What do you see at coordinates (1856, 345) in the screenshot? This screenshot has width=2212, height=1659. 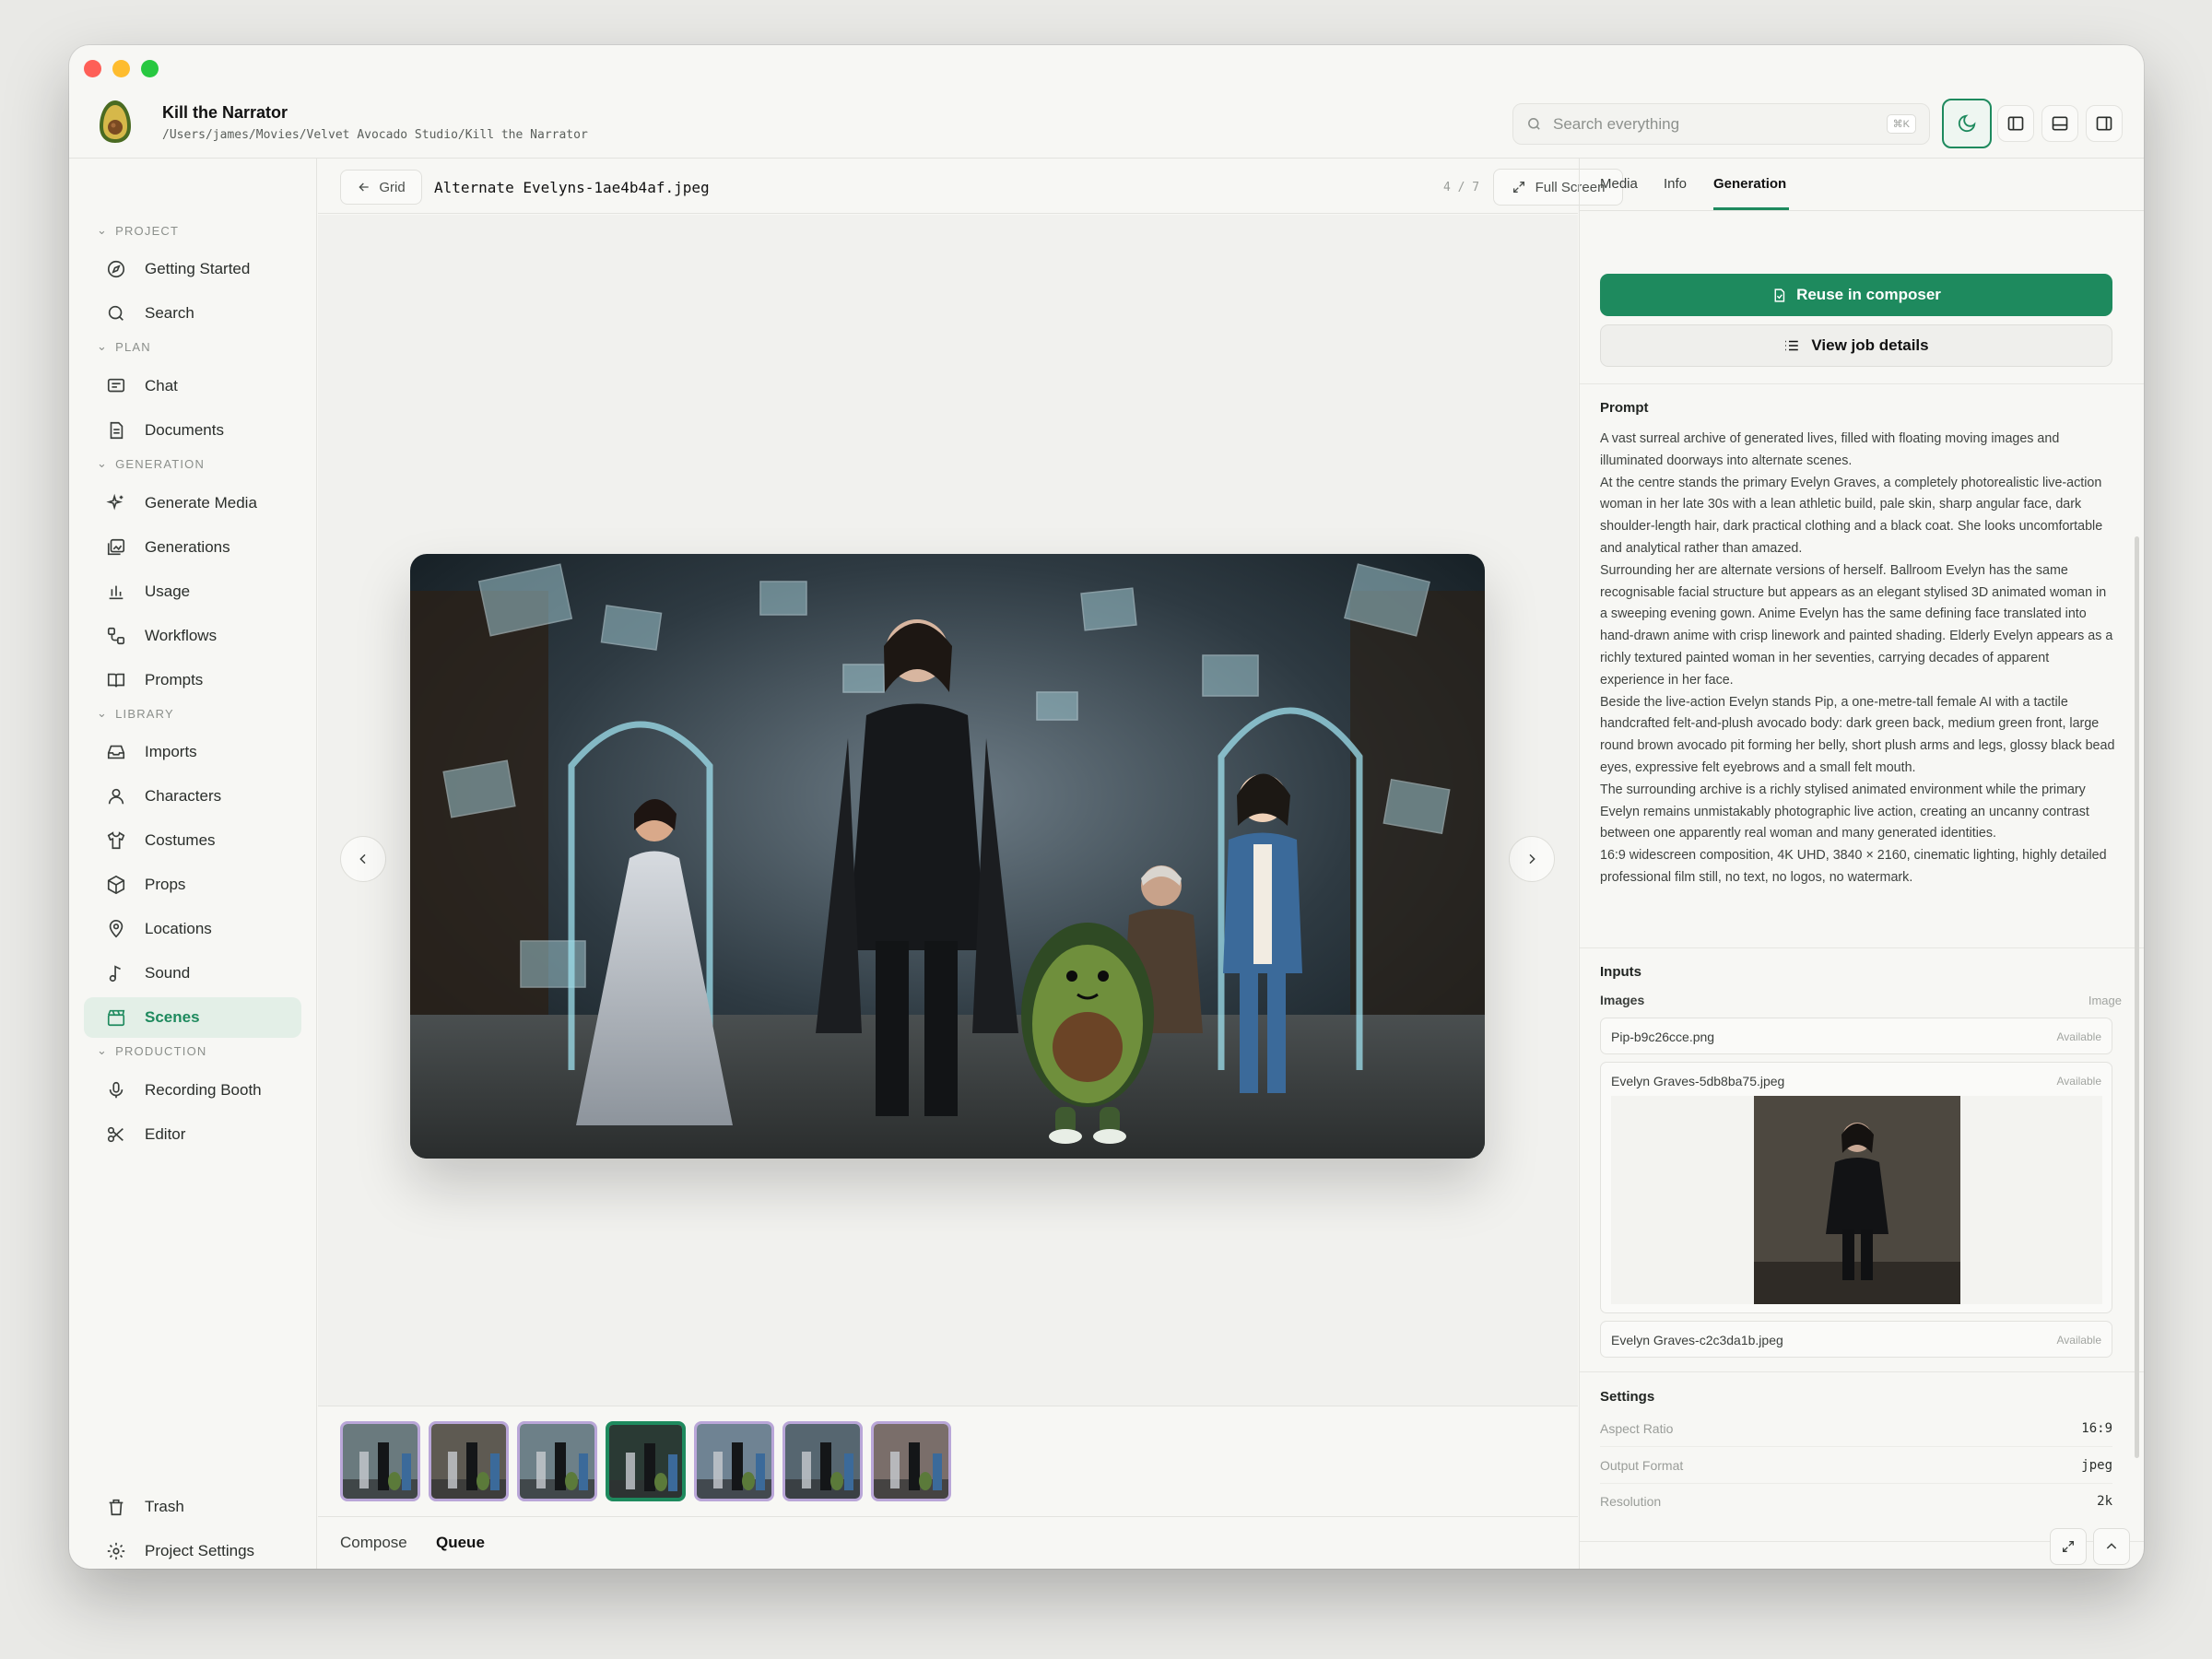 I see `view-job-details-button: View job details` at bounding box center [1856, 345].